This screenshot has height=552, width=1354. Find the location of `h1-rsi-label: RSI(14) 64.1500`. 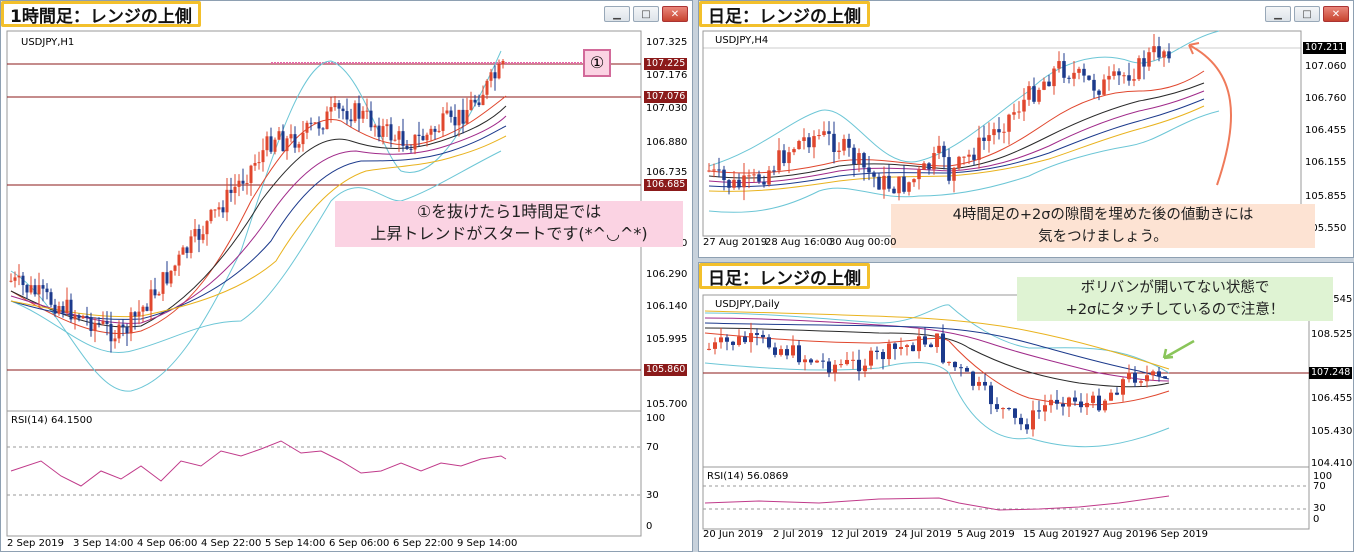

h1-rsi-label: RSI(14) 64.1500 is located at coordinates (52, 420).